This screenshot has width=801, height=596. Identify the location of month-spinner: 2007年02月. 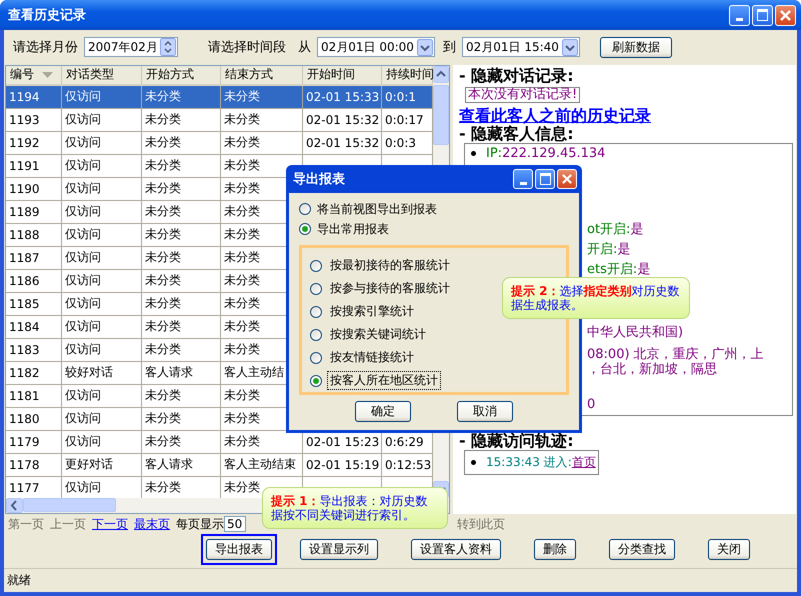
(131, 47).